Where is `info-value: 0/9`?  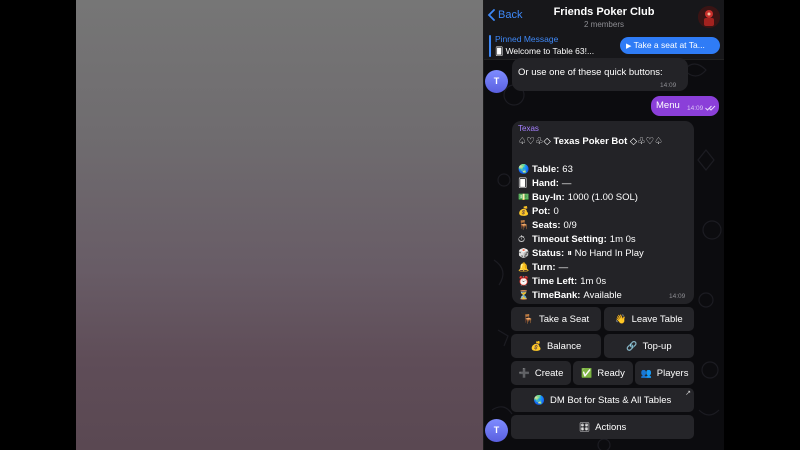 info-value: 0/9 is located at coordinates (570, 225).